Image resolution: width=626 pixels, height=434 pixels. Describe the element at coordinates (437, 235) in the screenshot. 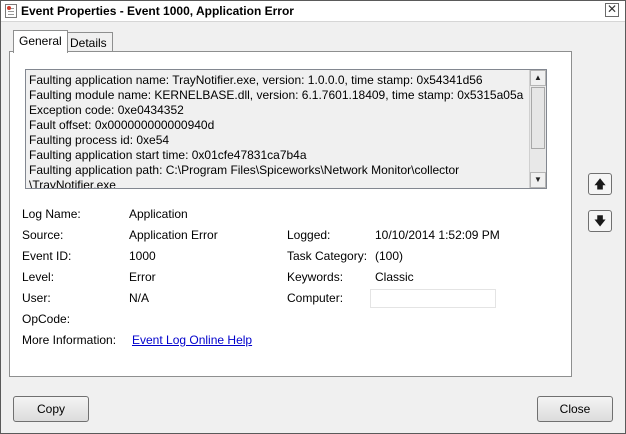

I see `logged-value: 10/10/2014 1:52:09 PM` at that location.